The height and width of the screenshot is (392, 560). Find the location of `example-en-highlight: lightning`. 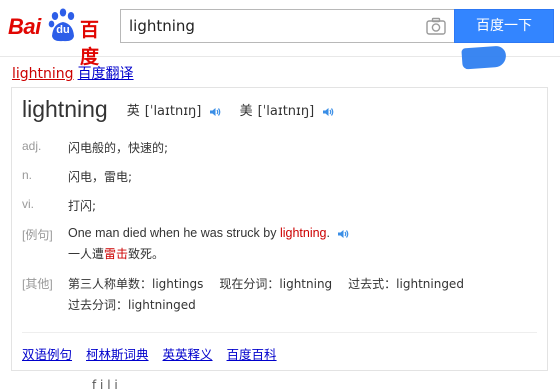

example-en-highlight: lightning is located at coordinates (303, 233).